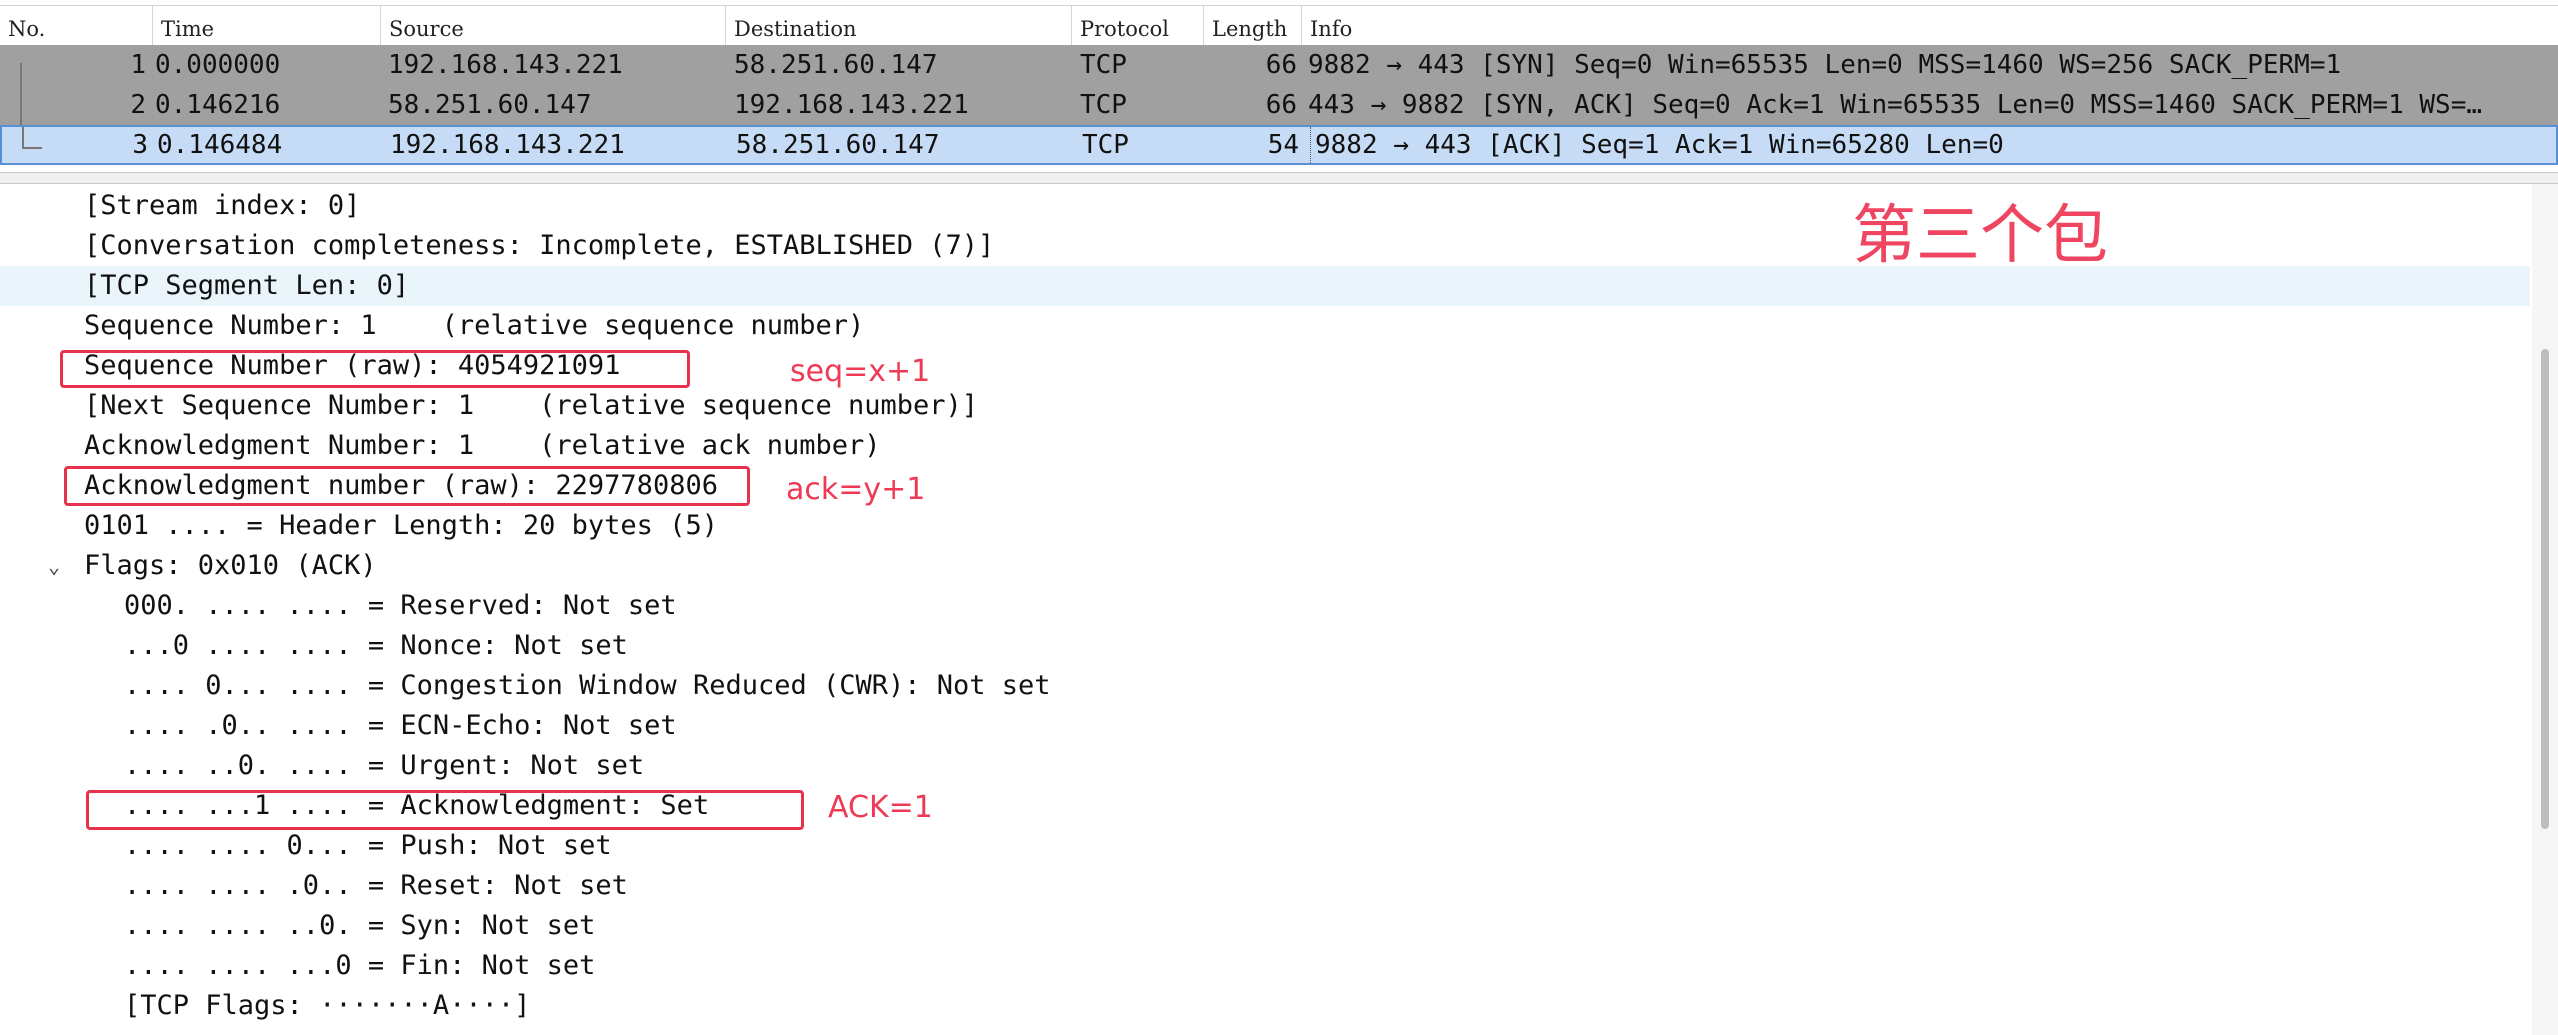  What do you see at coordinates (222, 205) in the screenshot?
I see `tree-item-label: [Stream index: 0]` at bounding box center [222, 205].